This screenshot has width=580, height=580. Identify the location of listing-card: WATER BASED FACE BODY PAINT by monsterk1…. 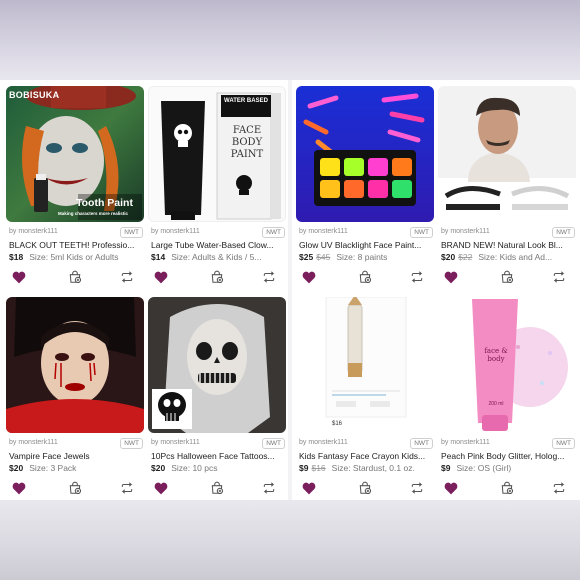
(217, 185).